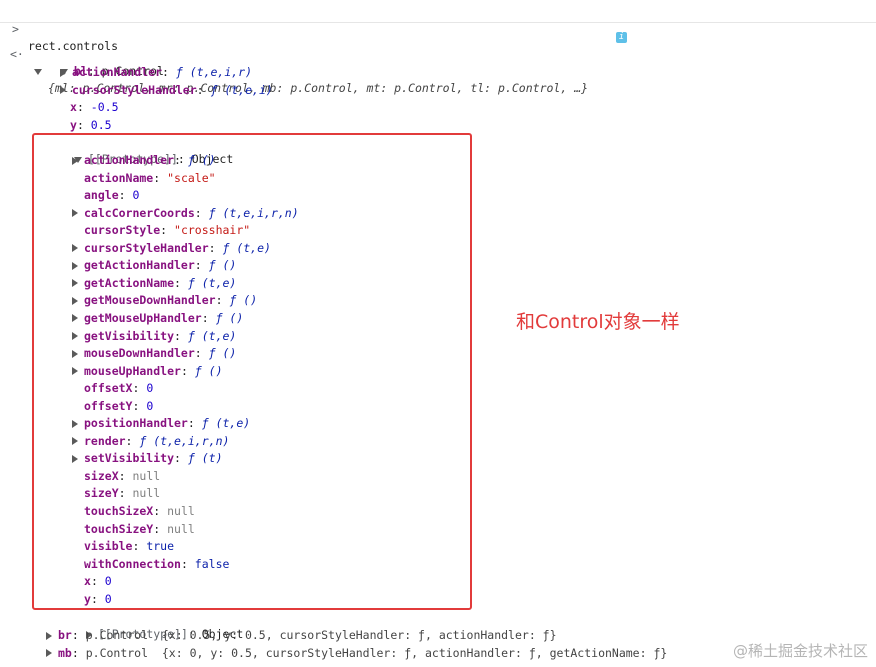 The image size is (876, 667). Describe the element at coordinates (65, 652) in the screenshot. I see `entry-mb-key: mb` at that location.